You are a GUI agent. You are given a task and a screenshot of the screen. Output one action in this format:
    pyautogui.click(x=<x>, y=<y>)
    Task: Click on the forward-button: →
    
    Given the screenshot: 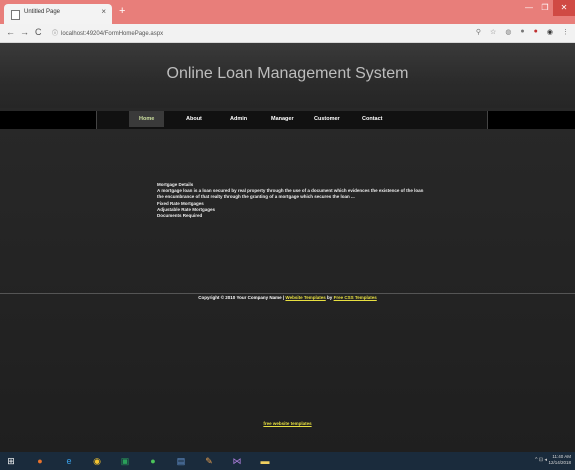 What is the action you would take?
    pyautogui.click(x=24, y=32)
    